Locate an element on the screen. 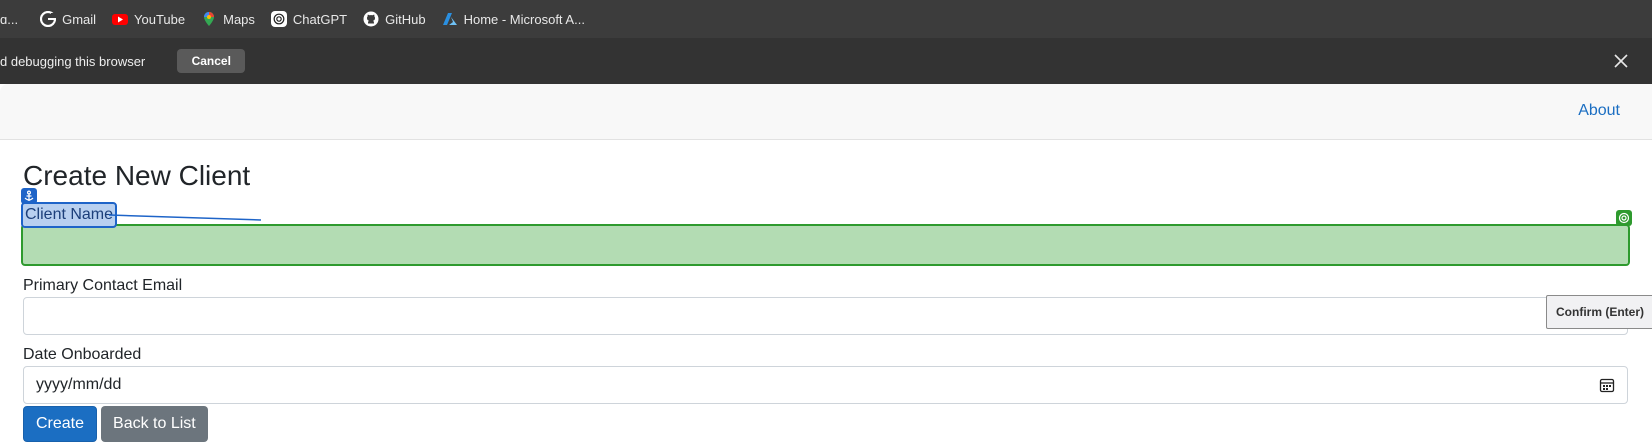 The image size is (1652, 442). youtube-icon is located at coordinates (120, 19).